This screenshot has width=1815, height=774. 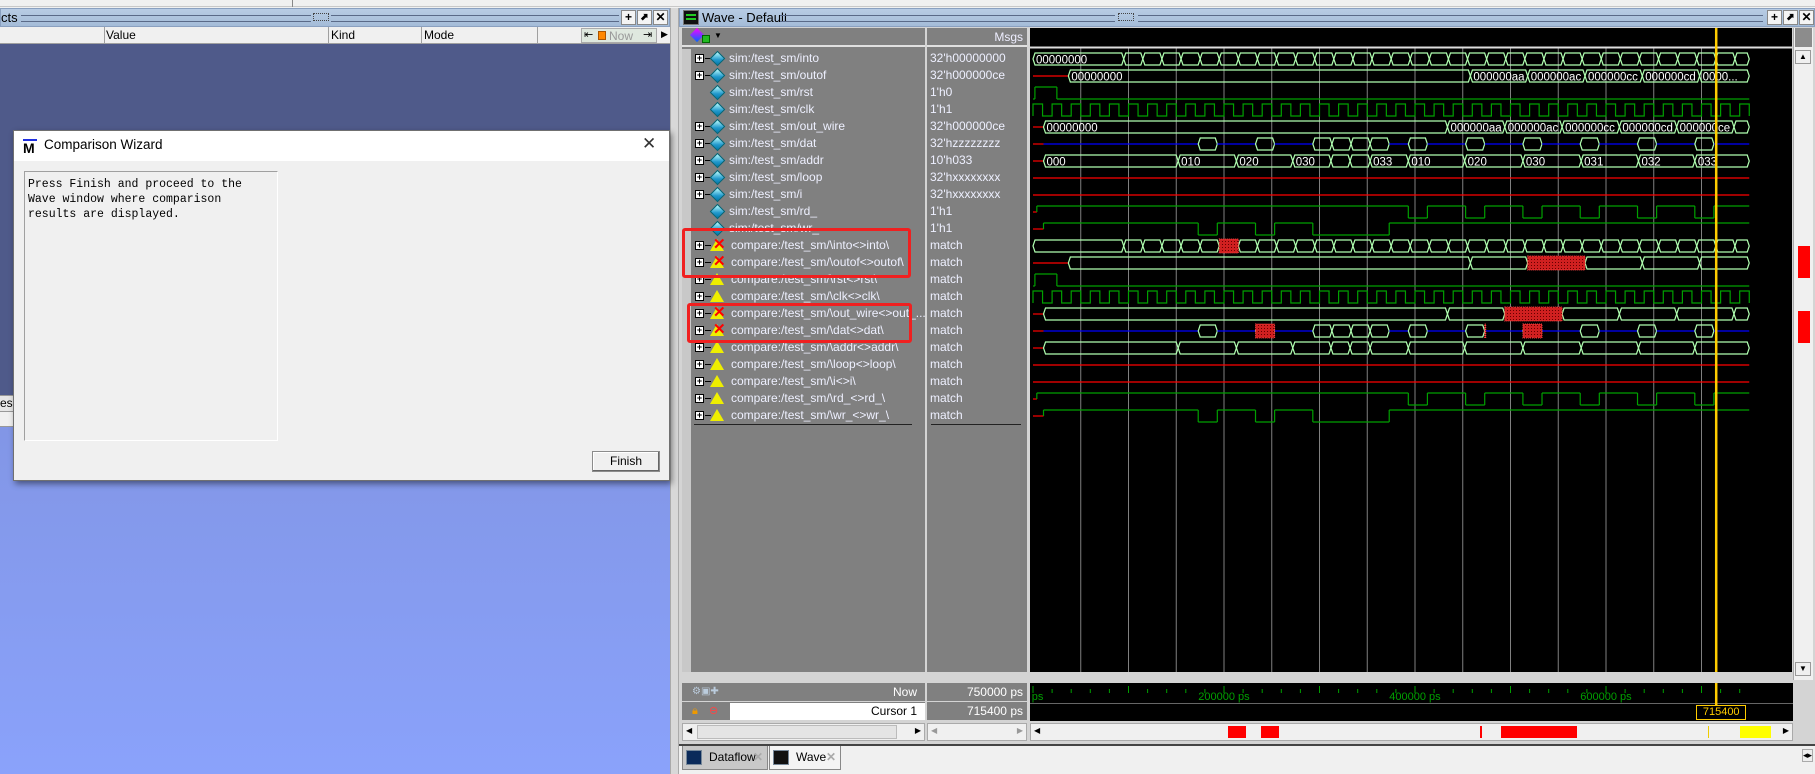 I want to click on signal-row: + compare:/test_sm/\i<>i\, so click(x=803, y=381).